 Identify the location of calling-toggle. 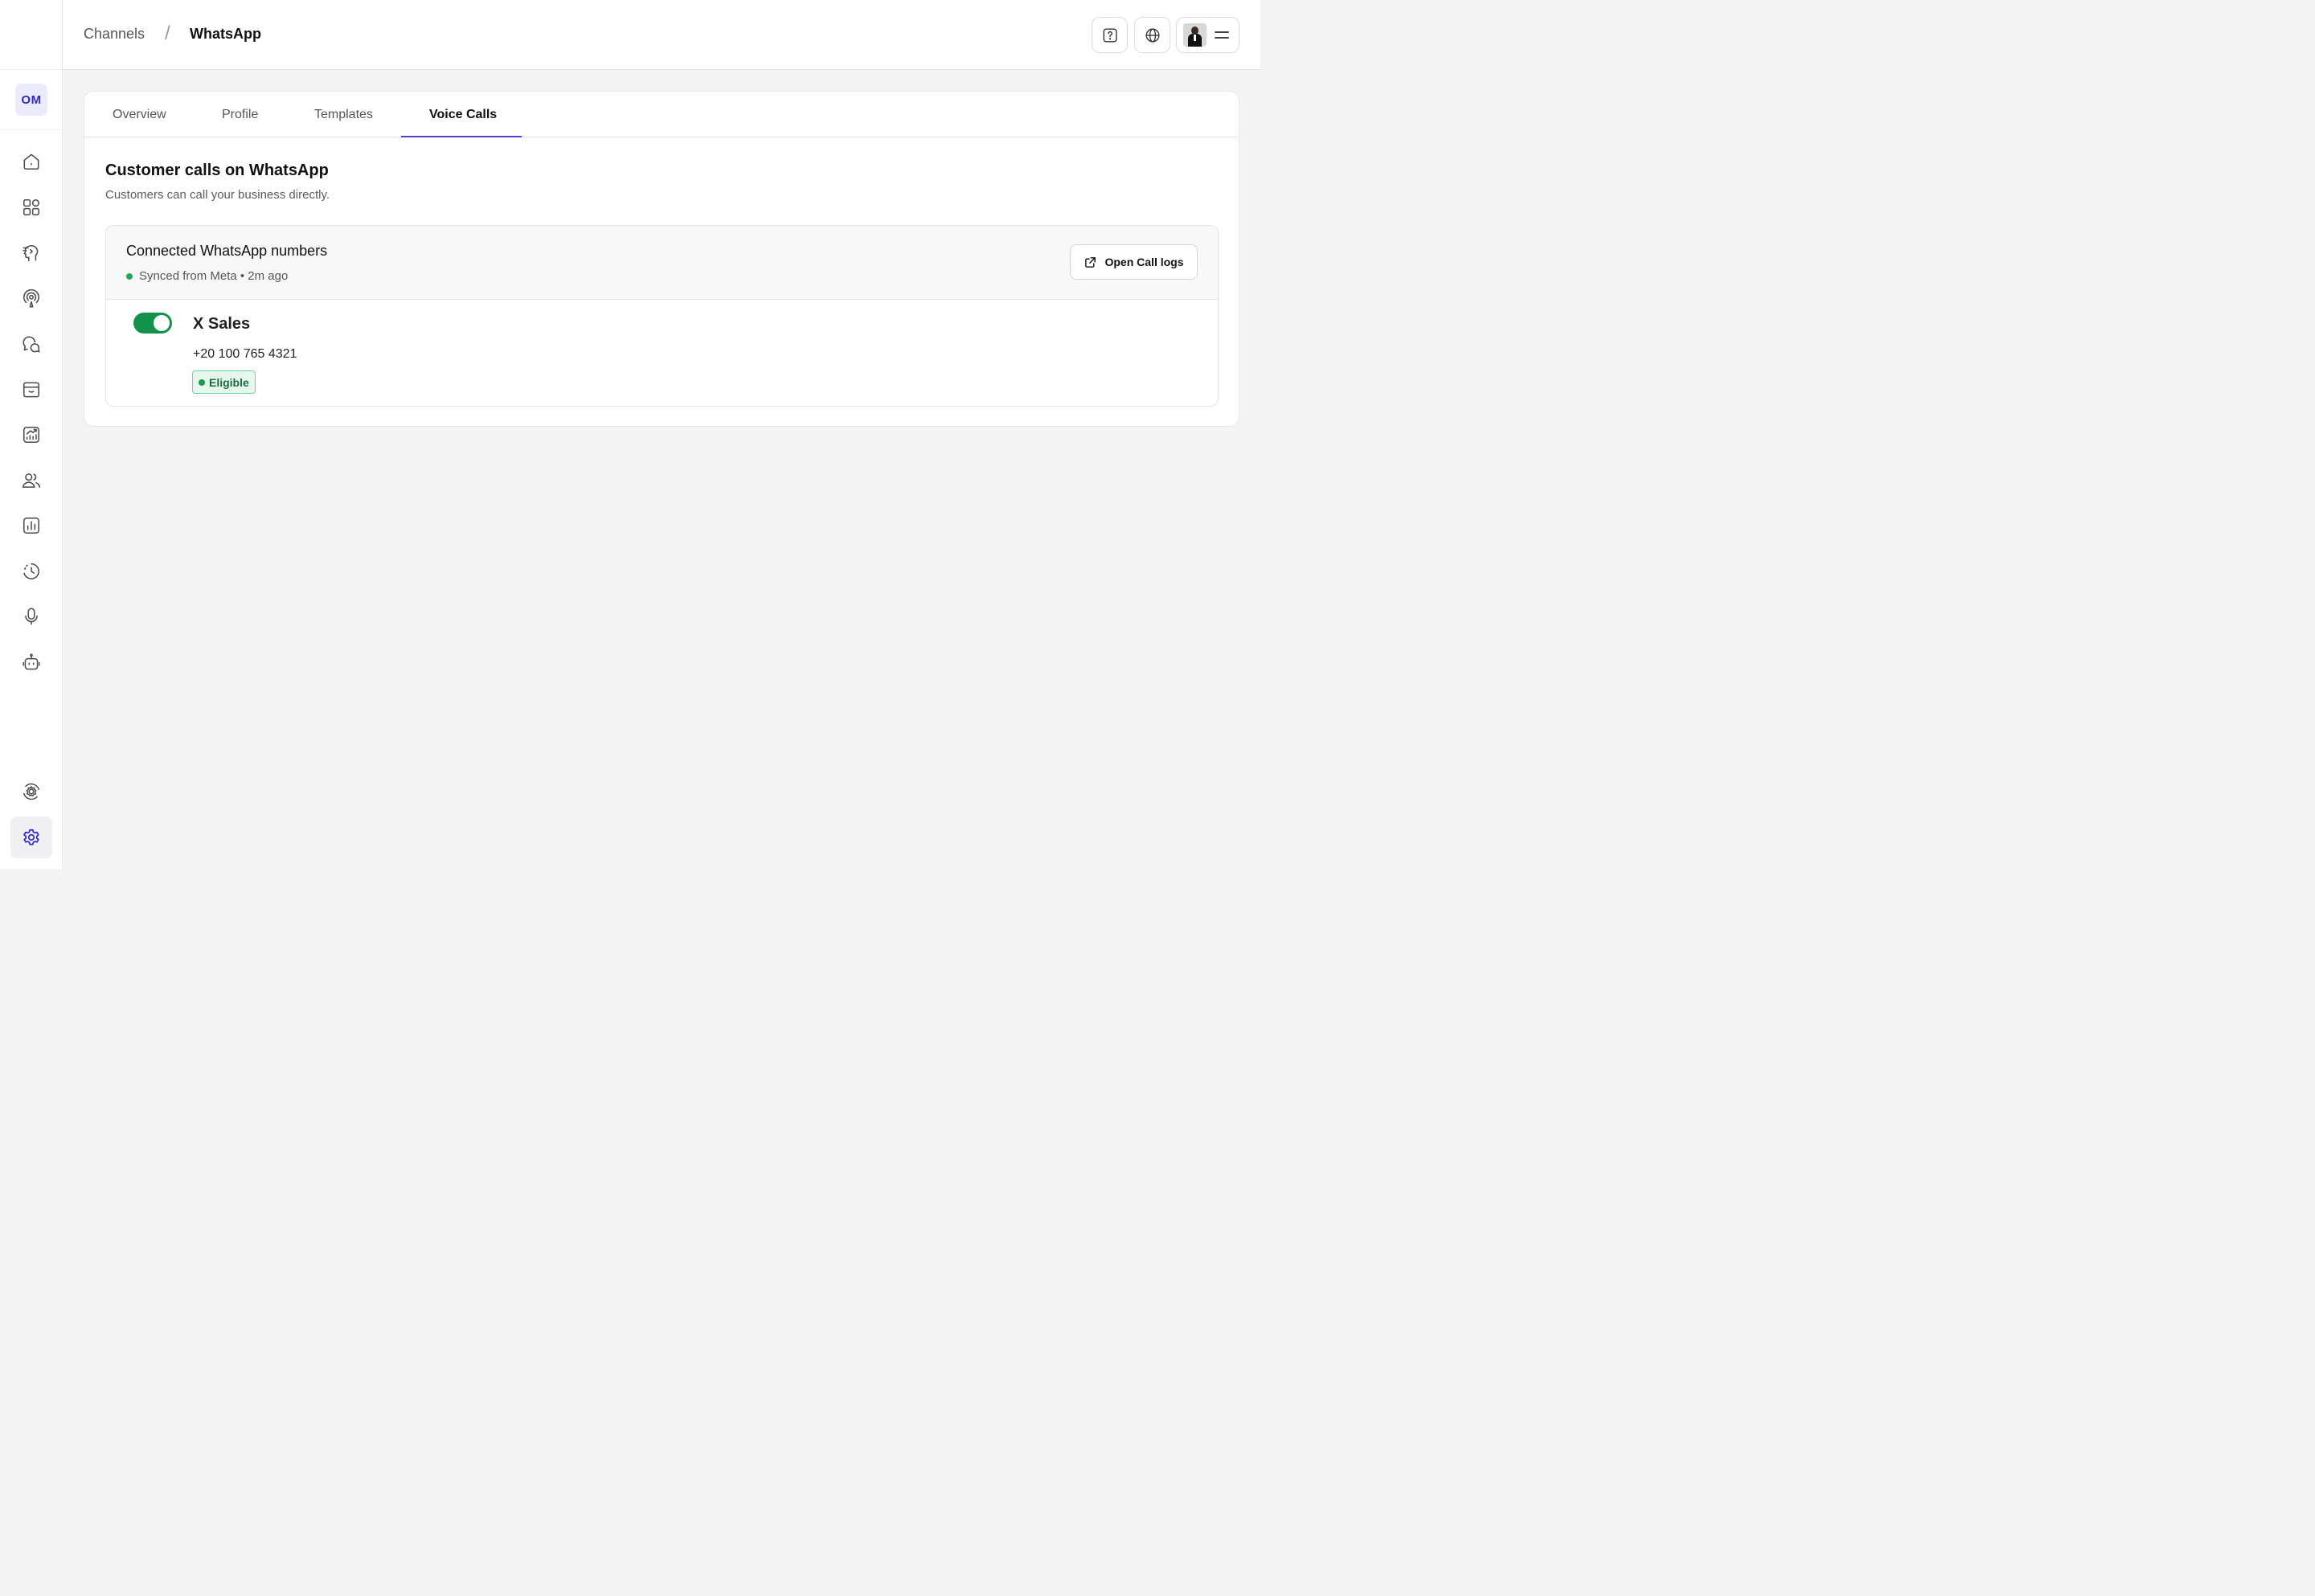
(152, 323).